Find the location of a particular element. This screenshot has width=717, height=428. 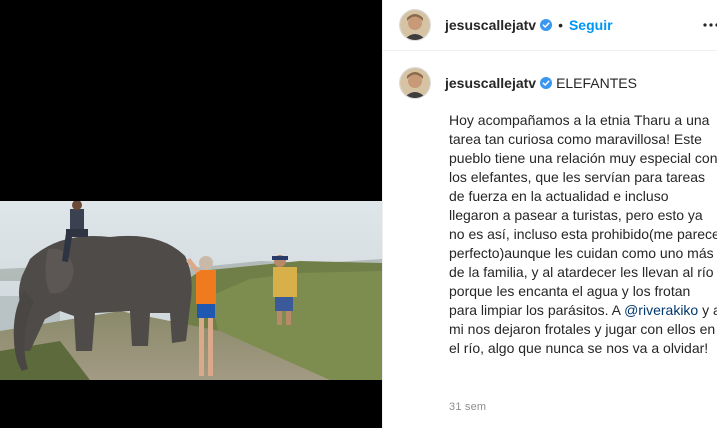

post-header: jesuscallejatv • Seguir is located at coordinates (550, 25).